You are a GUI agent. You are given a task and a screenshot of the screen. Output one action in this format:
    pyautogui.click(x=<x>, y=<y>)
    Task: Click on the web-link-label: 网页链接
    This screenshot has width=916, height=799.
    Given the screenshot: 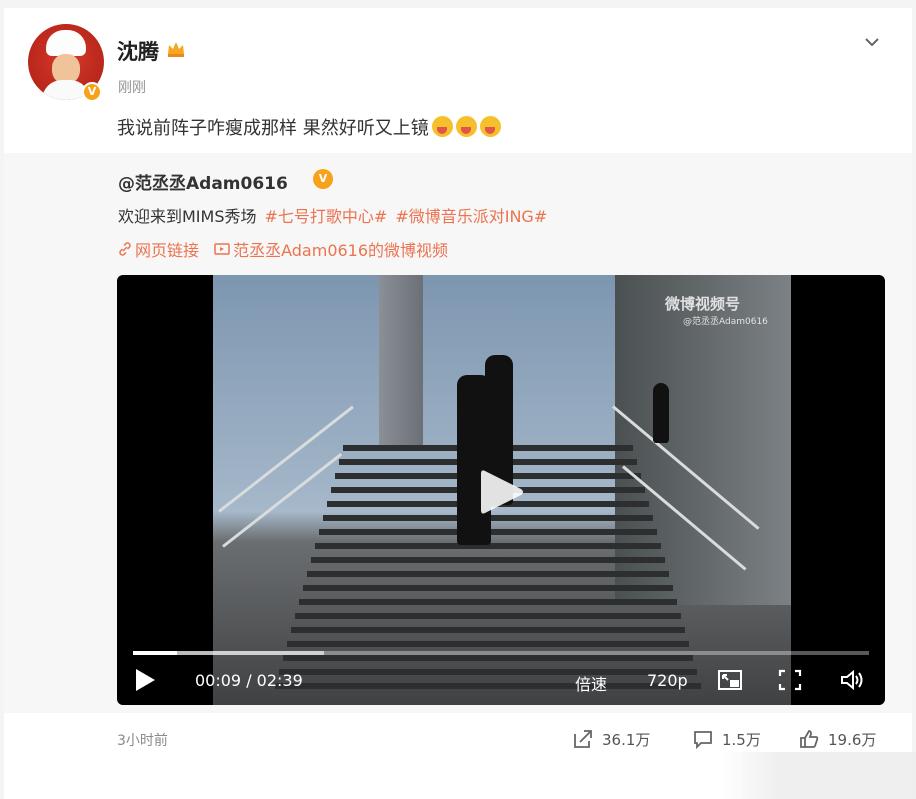 What is the action you would take?
    pyautogui.click(x=167, y=250)
    